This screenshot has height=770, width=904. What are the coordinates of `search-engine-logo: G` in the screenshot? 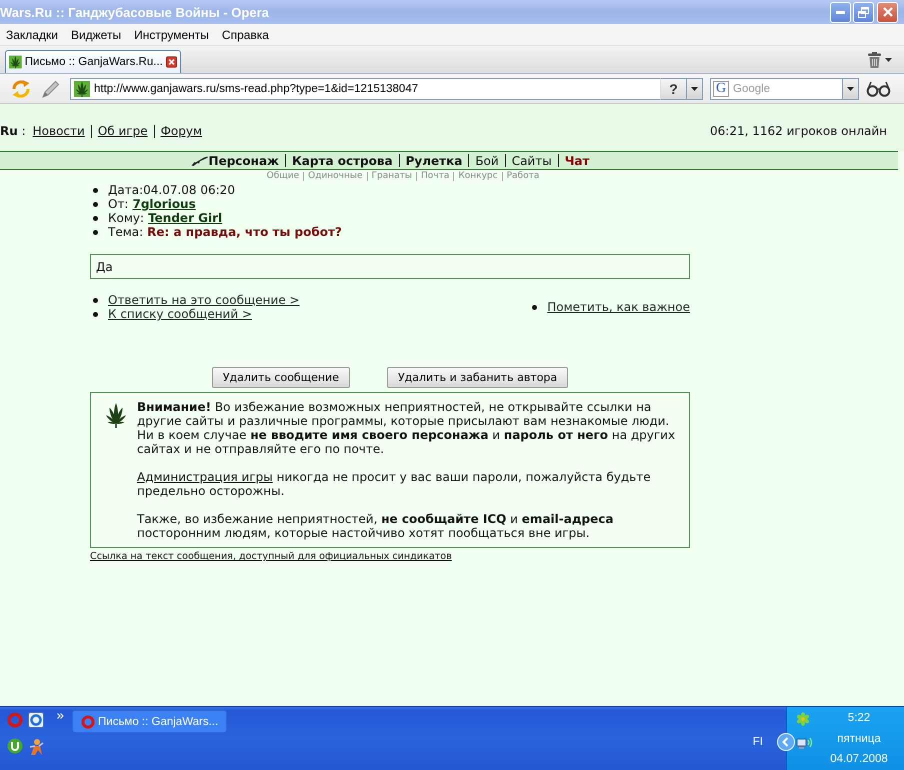 It's located at (721, 88).